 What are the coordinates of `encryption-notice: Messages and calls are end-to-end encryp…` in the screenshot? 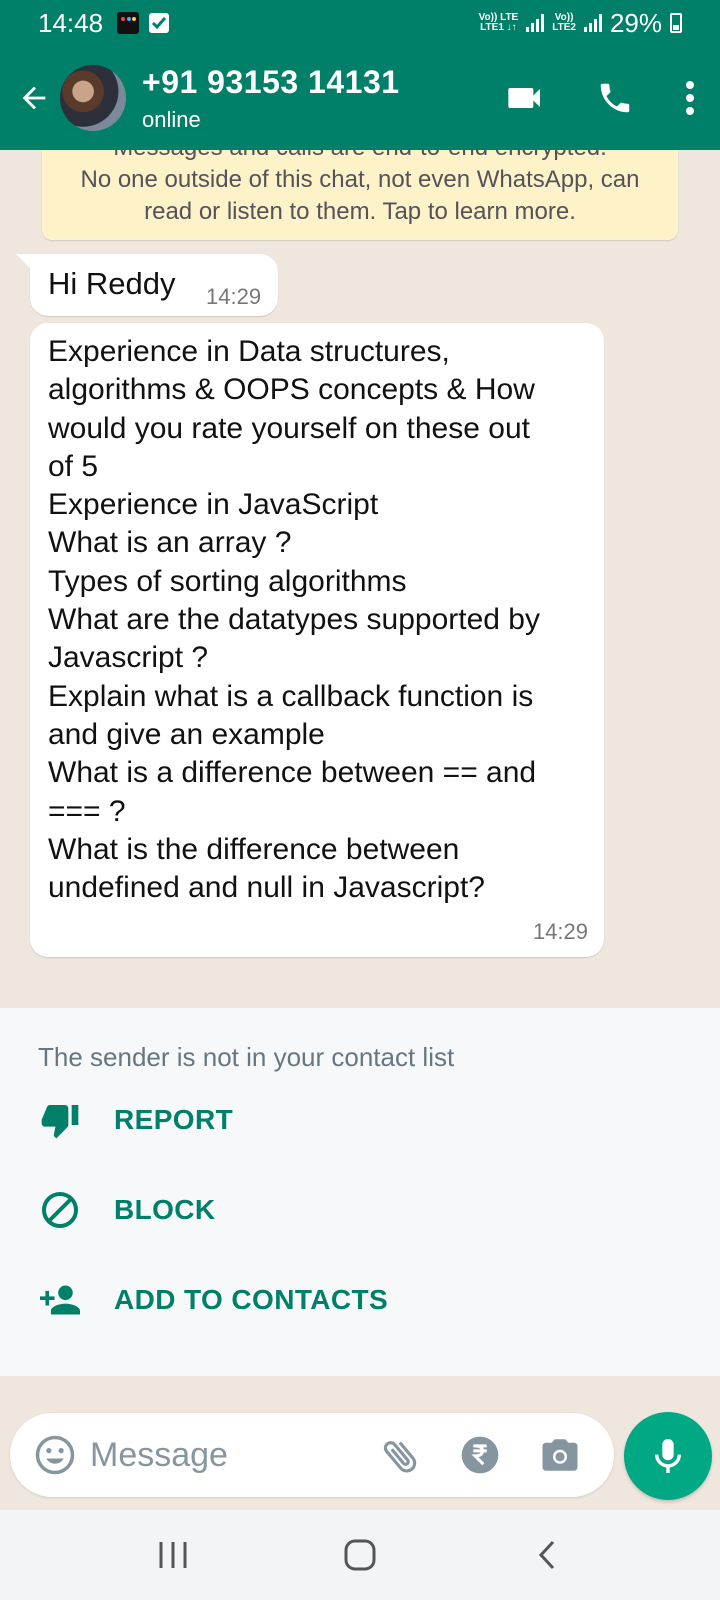 It's located at (360, 195).